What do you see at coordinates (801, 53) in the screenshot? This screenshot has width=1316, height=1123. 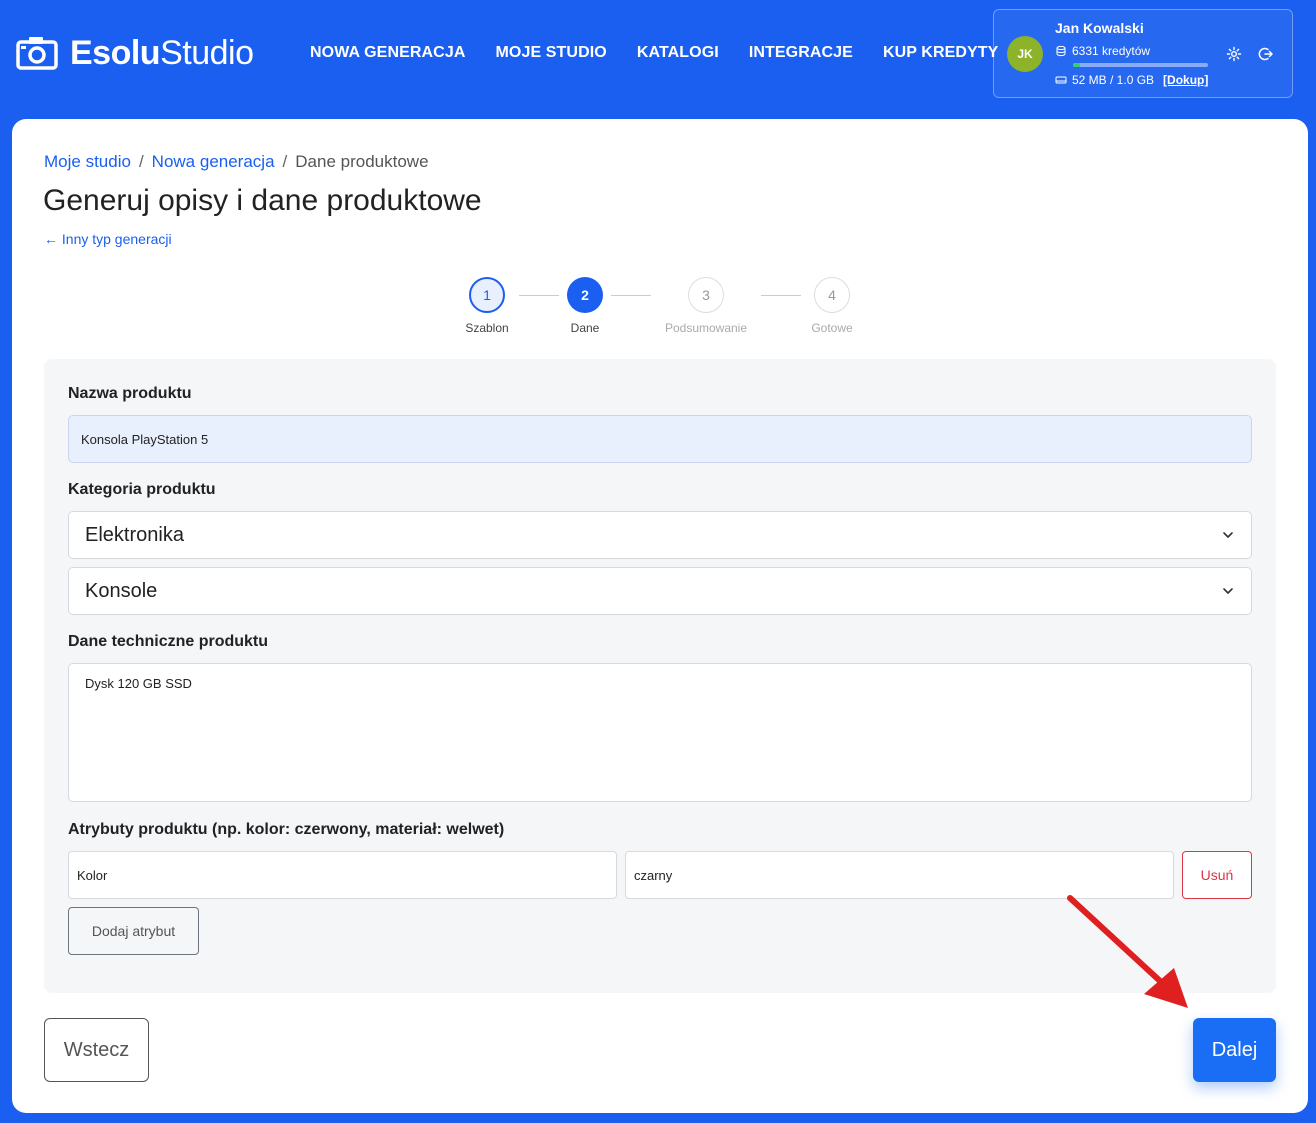 I see `nav-integracje: INTEGRACJE` at bounding box center [801, 53].